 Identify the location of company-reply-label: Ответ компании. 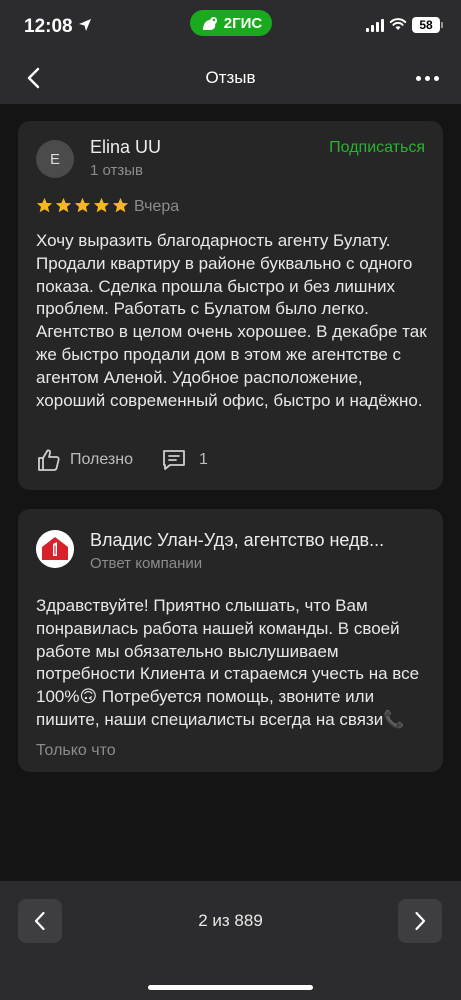
(146, 563).